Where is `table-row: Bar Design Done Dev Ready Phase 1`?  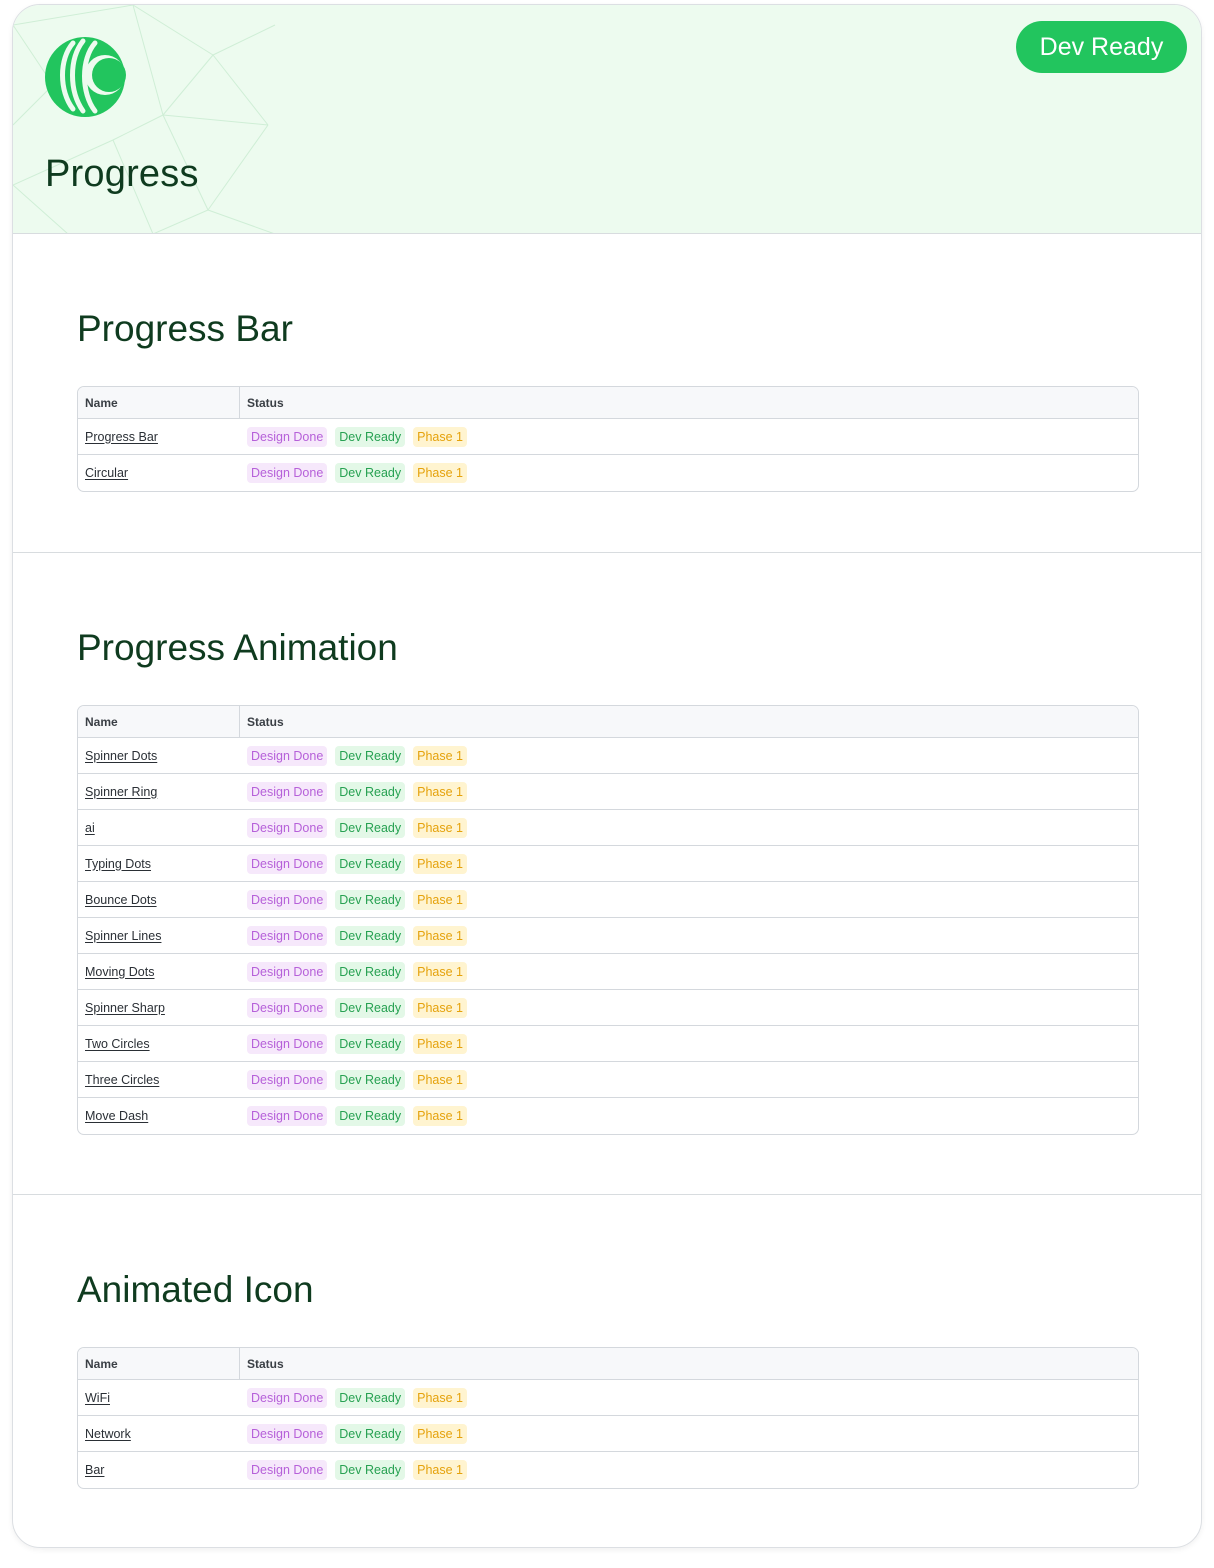 table-row: Bar Design Done Dev Ready Phase 1 is located at coordinates (608, 1470).